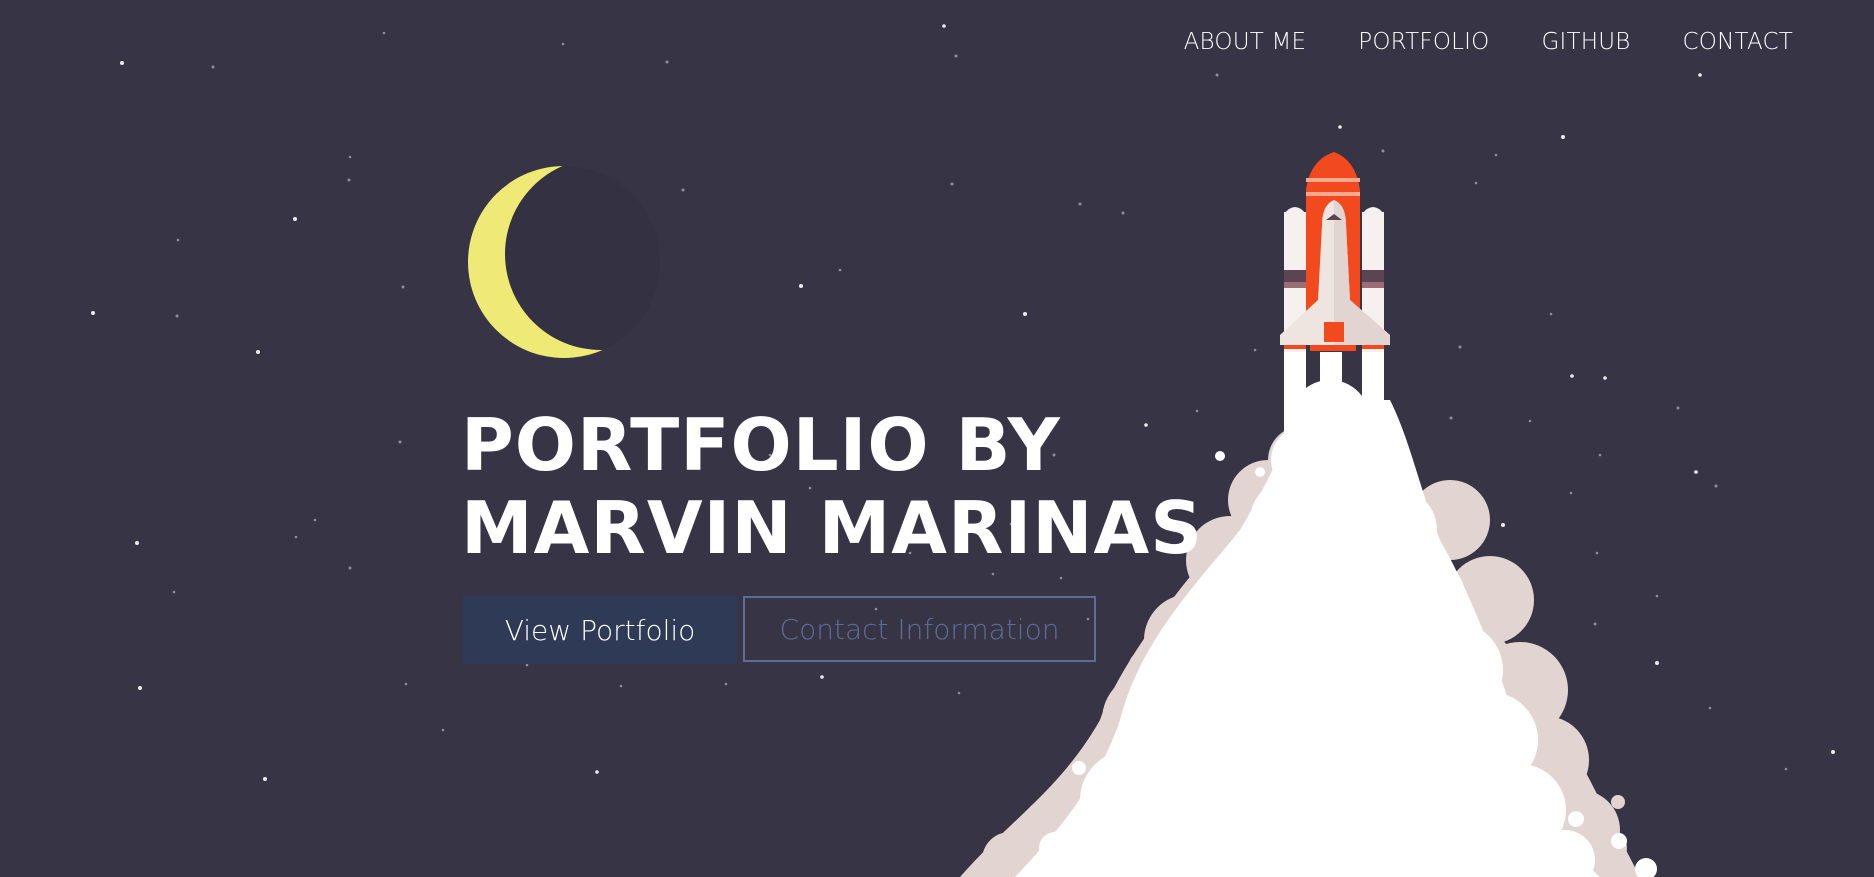  What do you see at coordinates (1245, 42) in the screenshot?
I see `nav-about-me: ABOUT ME` at bounding box center [1245, 42].